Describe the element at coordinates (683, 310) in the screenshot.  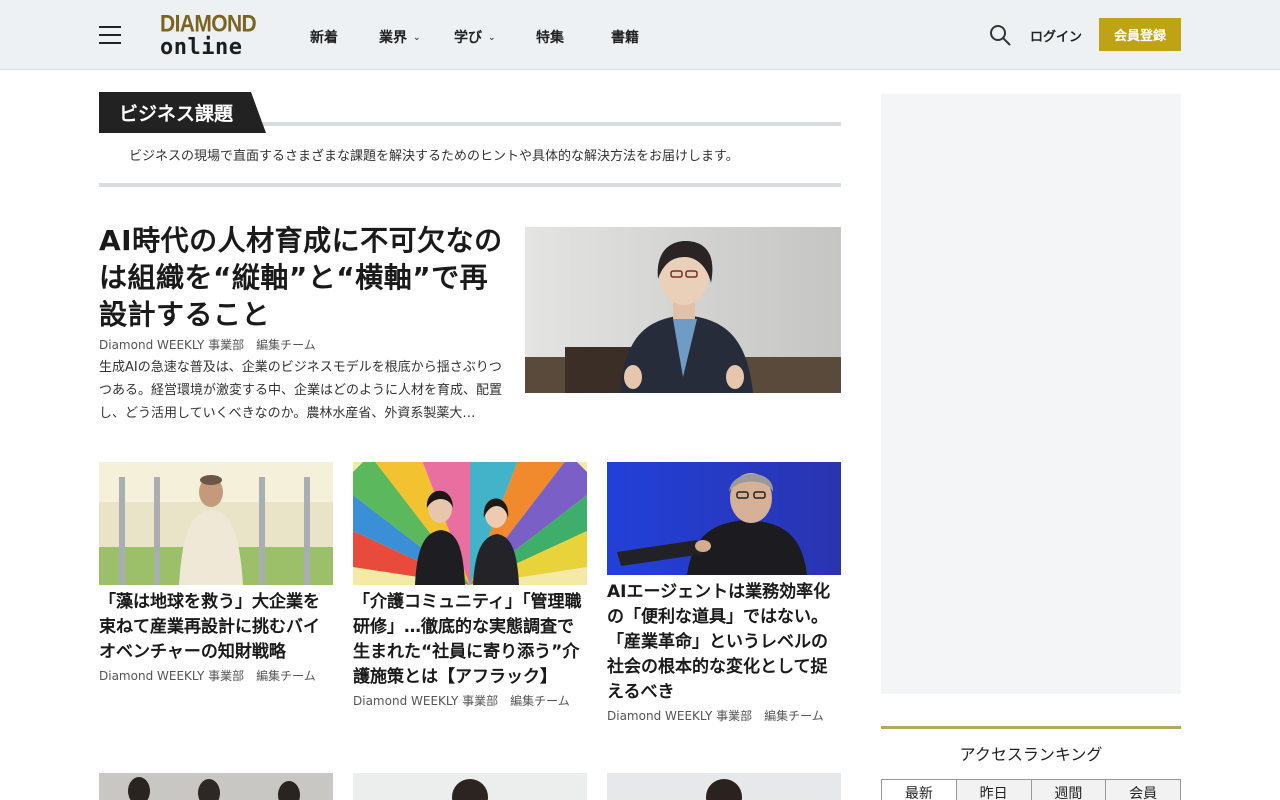
I see `feature-article-image` at that location.